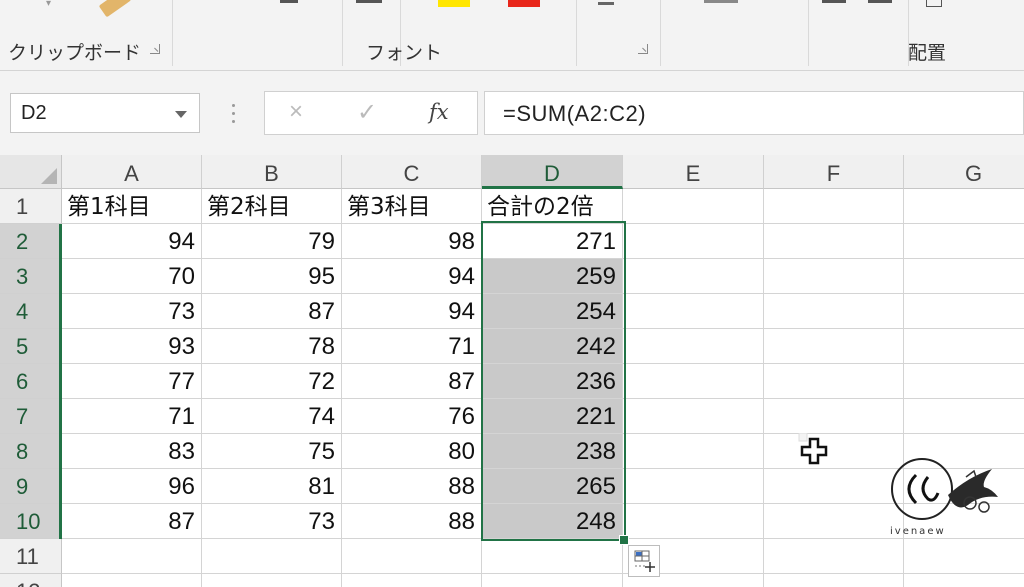  What do you see at coordinates (964, 416) in the screenshot?
I see `cell-g7` at bounding box center [964, 416].